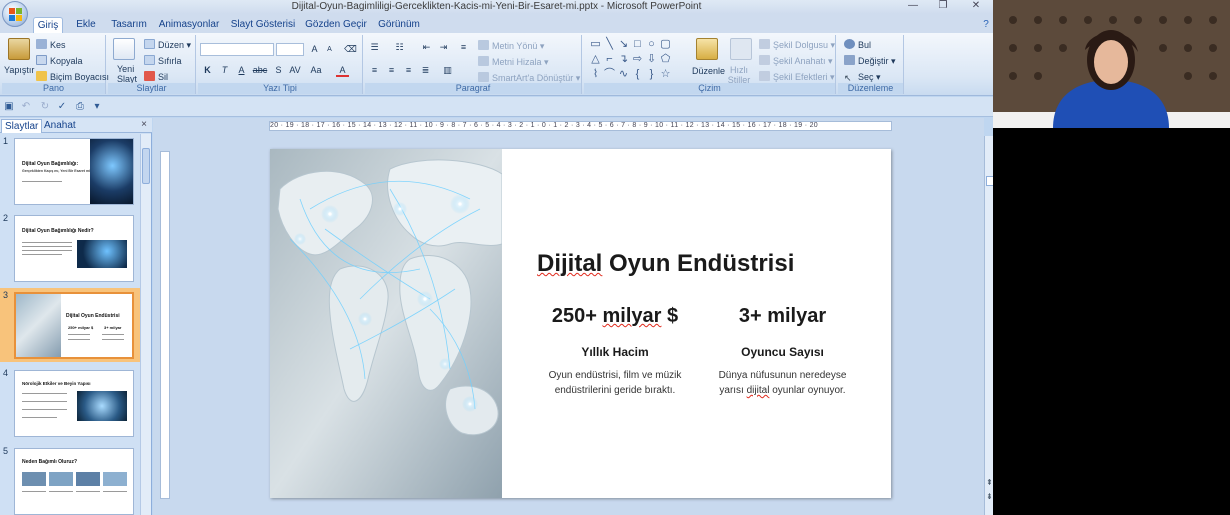 The height and width of the screenshot is (515, 1230). I want to click on font-size-combo, so click(290, 49).